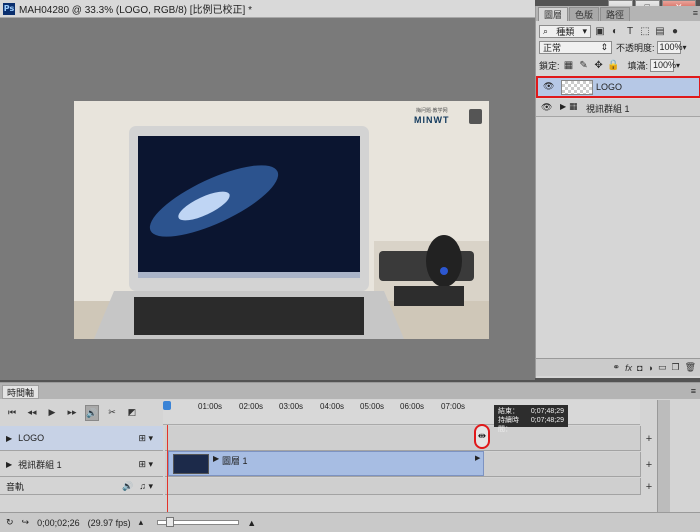 The height and width of the screenshot is (532, 700). Describe the element at coordinates (678, 65) in the screenshot. I see `fill-dropdown-icon: ▾` at that location.